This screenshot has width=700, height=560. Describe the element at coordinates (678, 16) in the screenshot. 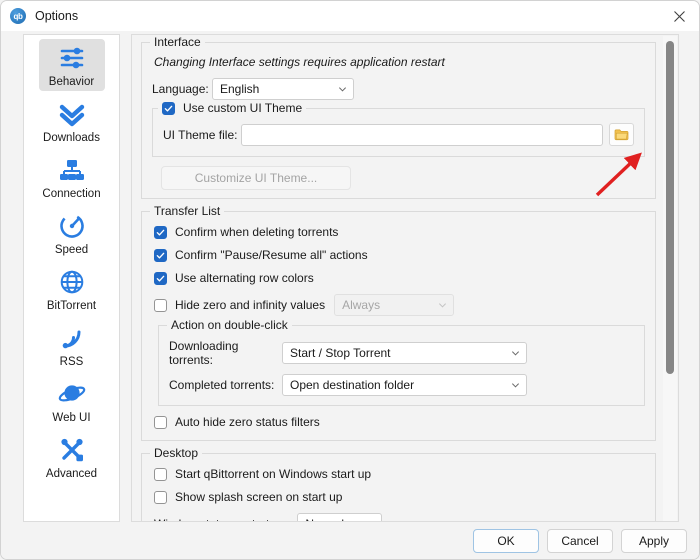

I see `close-icon` at that location.